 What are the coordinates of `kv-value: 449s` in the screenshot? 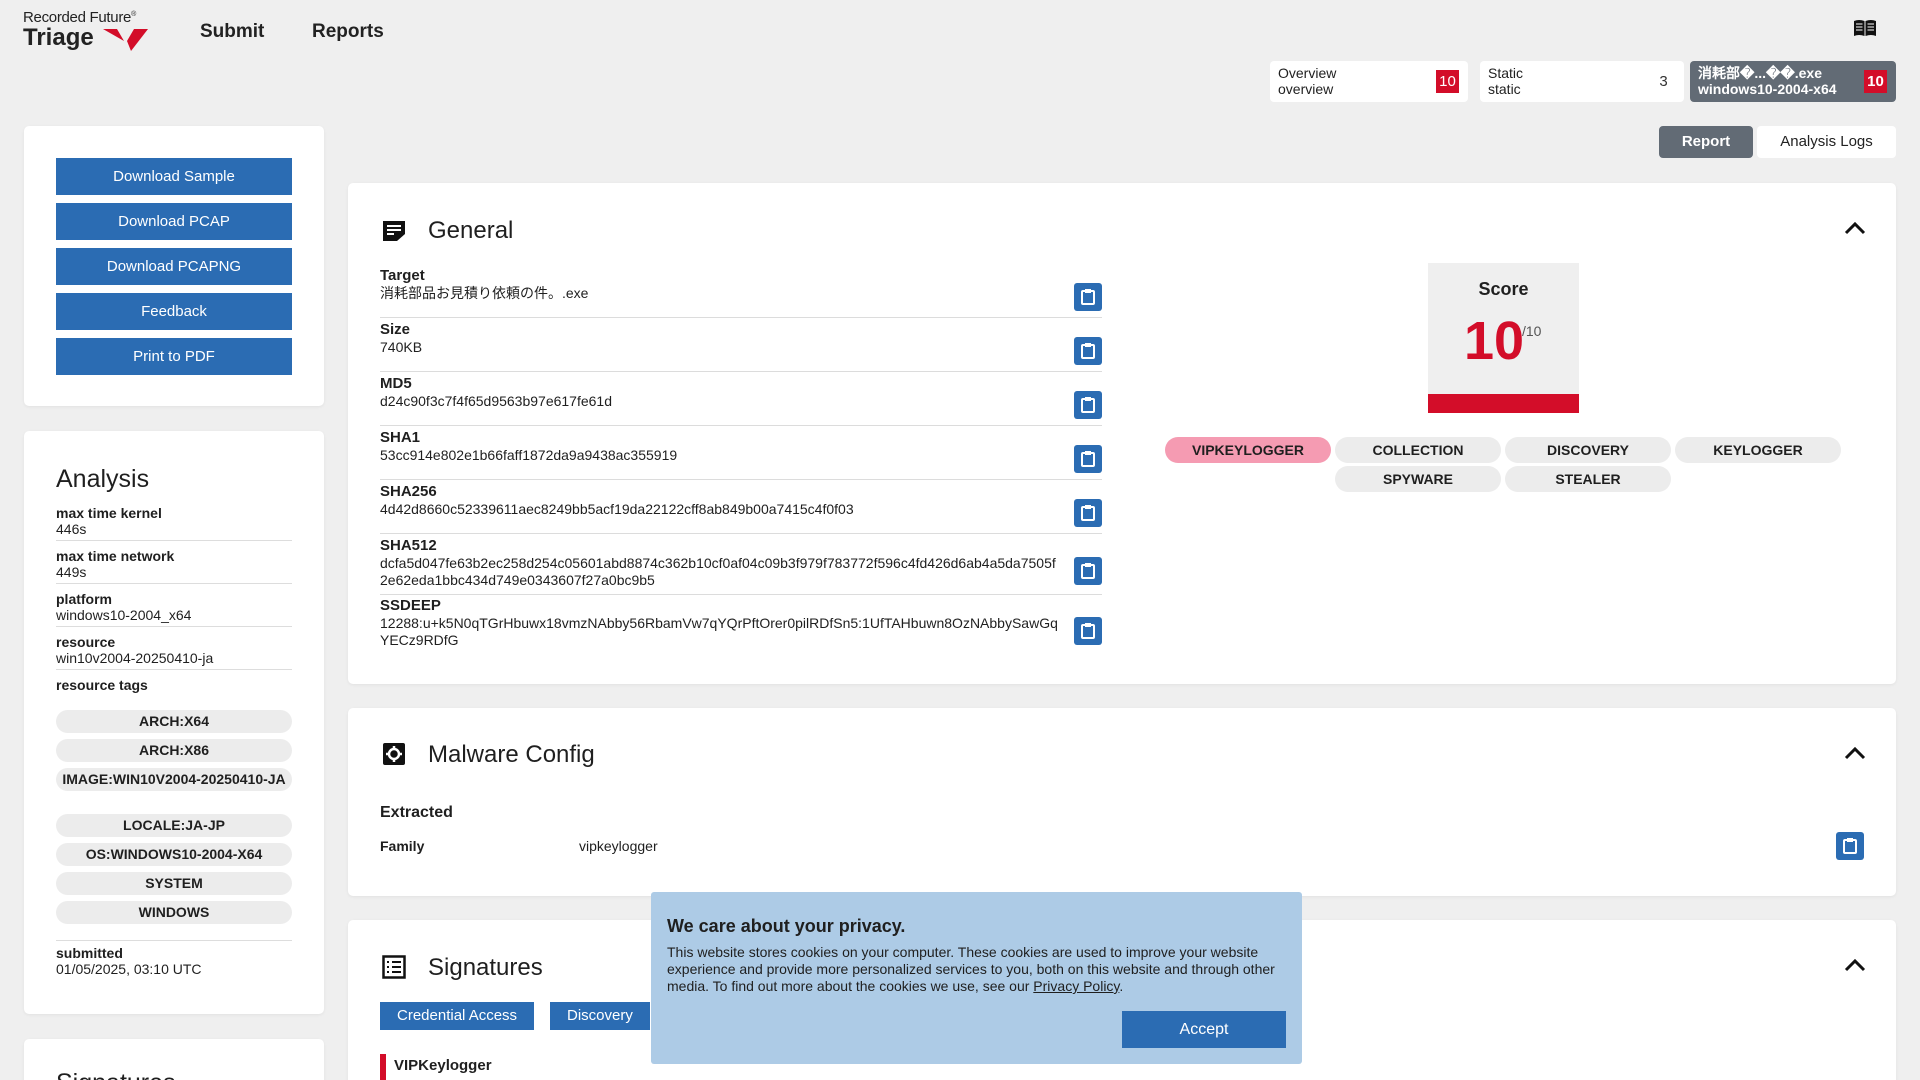 It's located at (71, 572).